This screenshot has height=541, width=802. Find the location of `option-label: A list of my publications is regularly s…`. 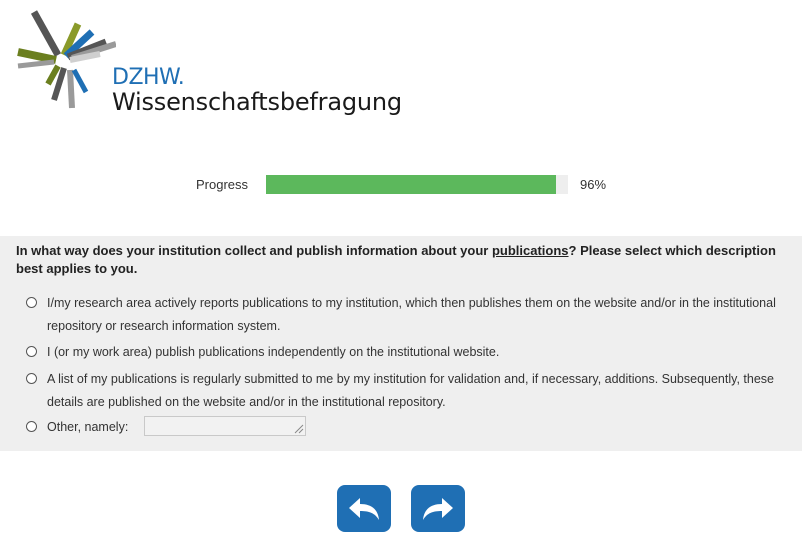

option-label: A list of my publications is regularly s… is located at coordinates (410, 390).